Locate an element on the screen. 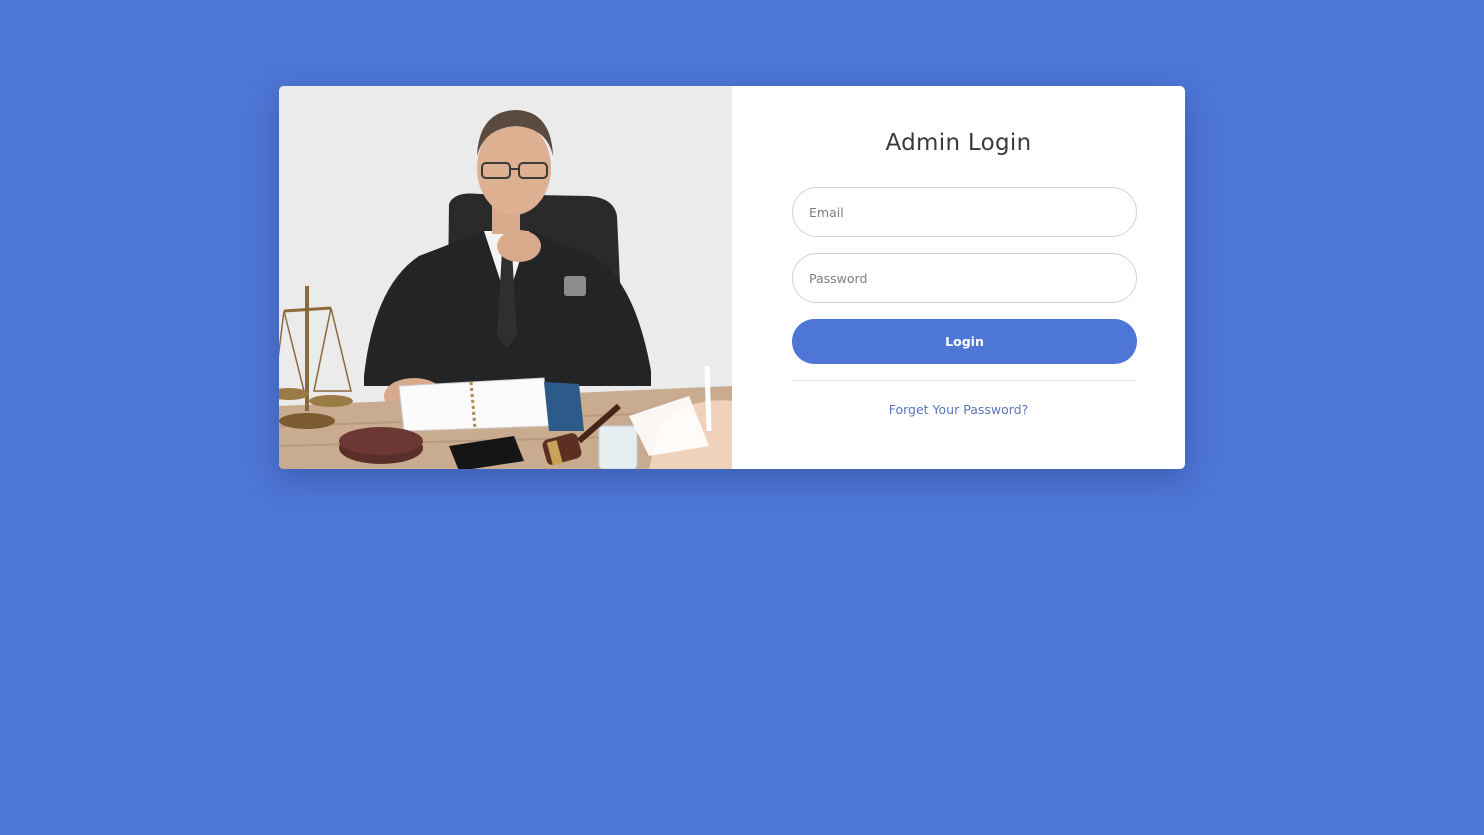  forgot-password-link: Forget Your Password? is located at coordinates (958, 409).